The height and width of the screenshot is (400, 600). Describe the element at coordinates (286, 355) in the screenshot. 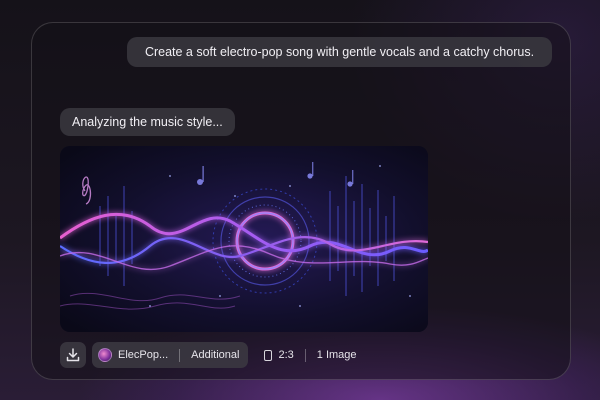

I see `ratio-value: 2:3` at that location.